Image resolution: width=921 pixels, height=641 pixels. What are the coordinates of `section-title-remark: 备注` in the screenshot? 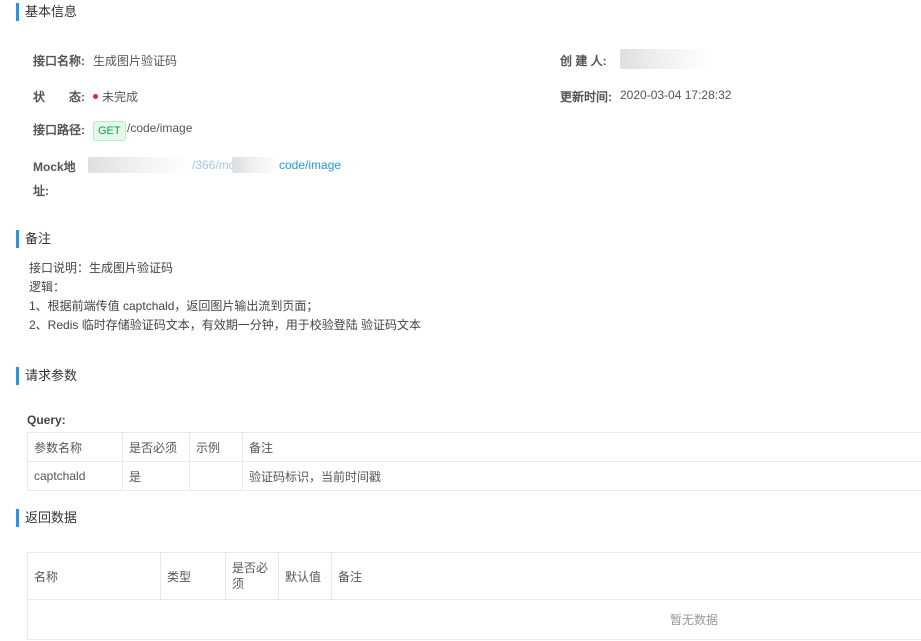 It's located at (33, 239).